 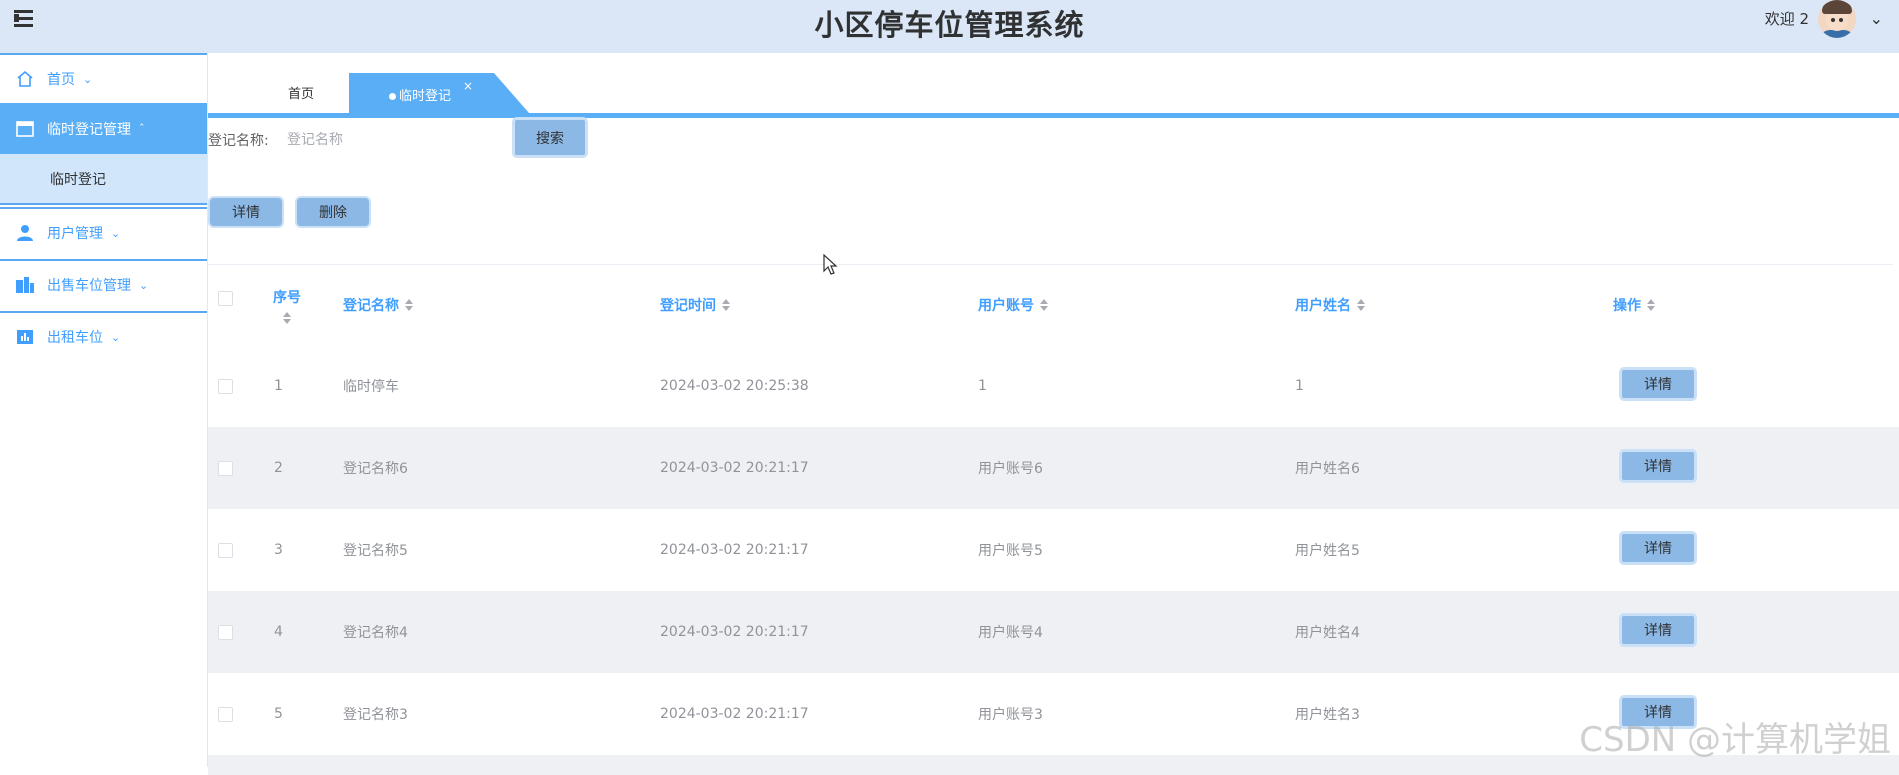 What do you see at coordinates (25, 337) in the screenshot?
I see `chart-icon` at bounding box center [25, 337].